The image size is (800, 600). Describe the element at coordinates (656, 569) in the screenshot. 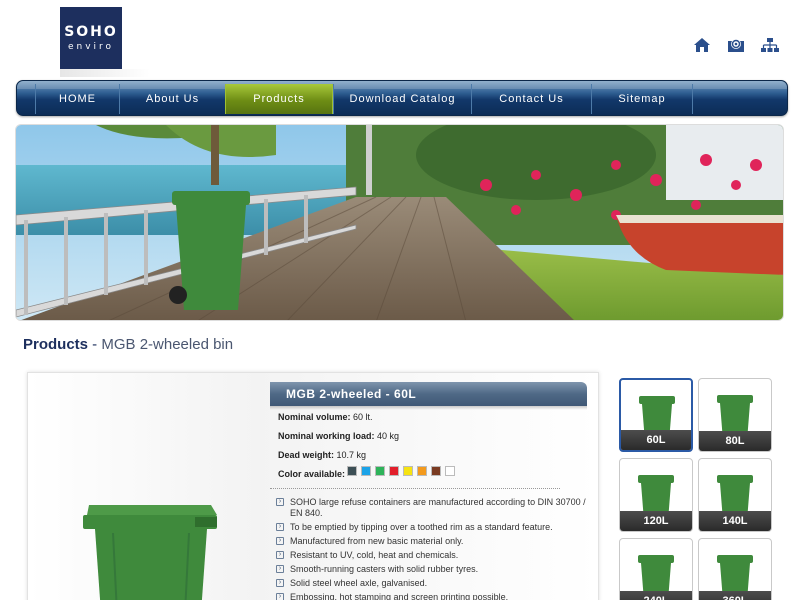

I see `thumb-240l: 240L` at that location.